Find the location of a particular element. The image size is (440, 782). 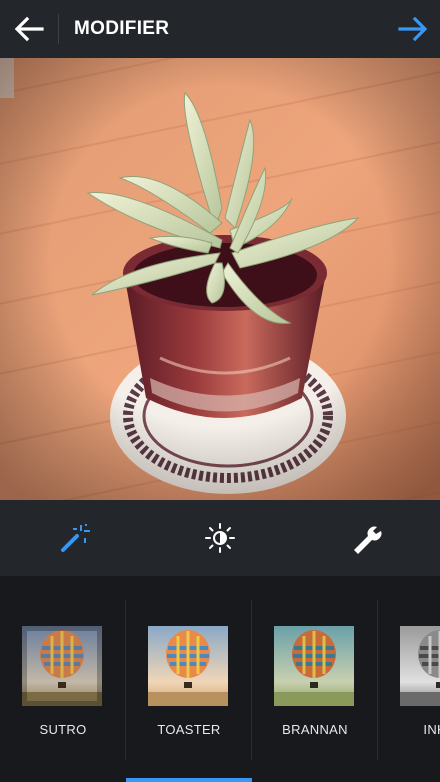

back-button is located at coordinates (29, 29).